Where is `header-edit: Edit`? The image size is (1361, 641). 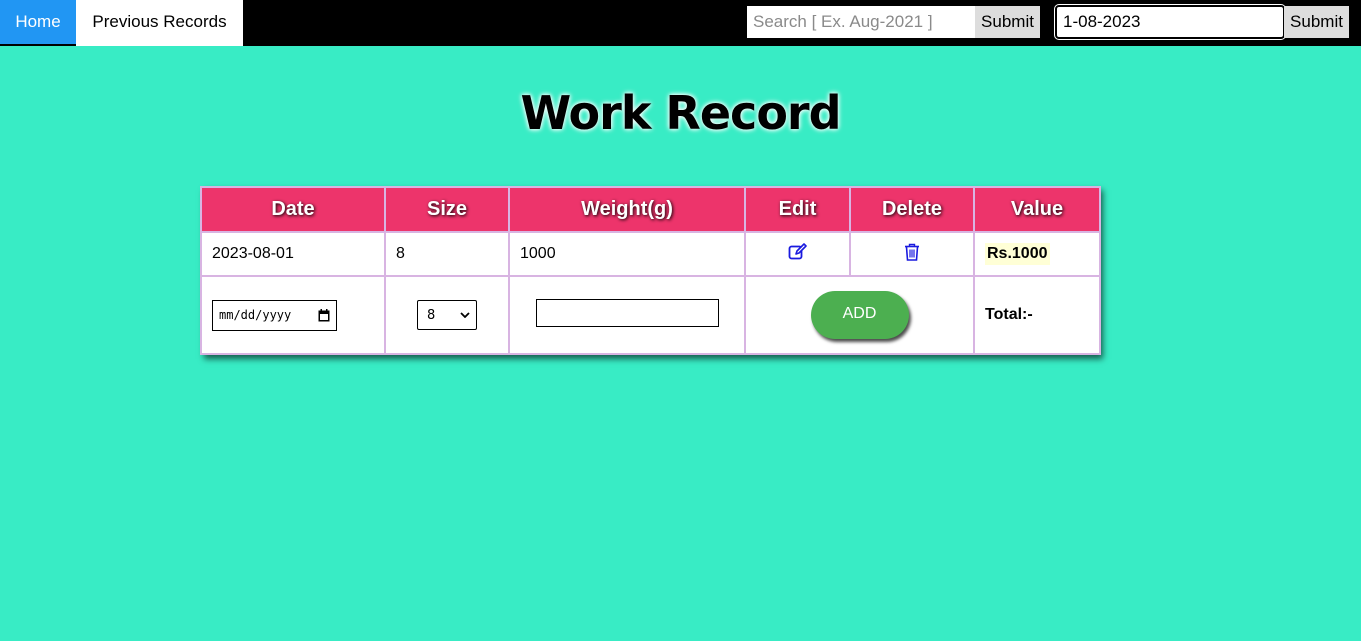
header-edit: Edit is located at coordinates (797, 209).